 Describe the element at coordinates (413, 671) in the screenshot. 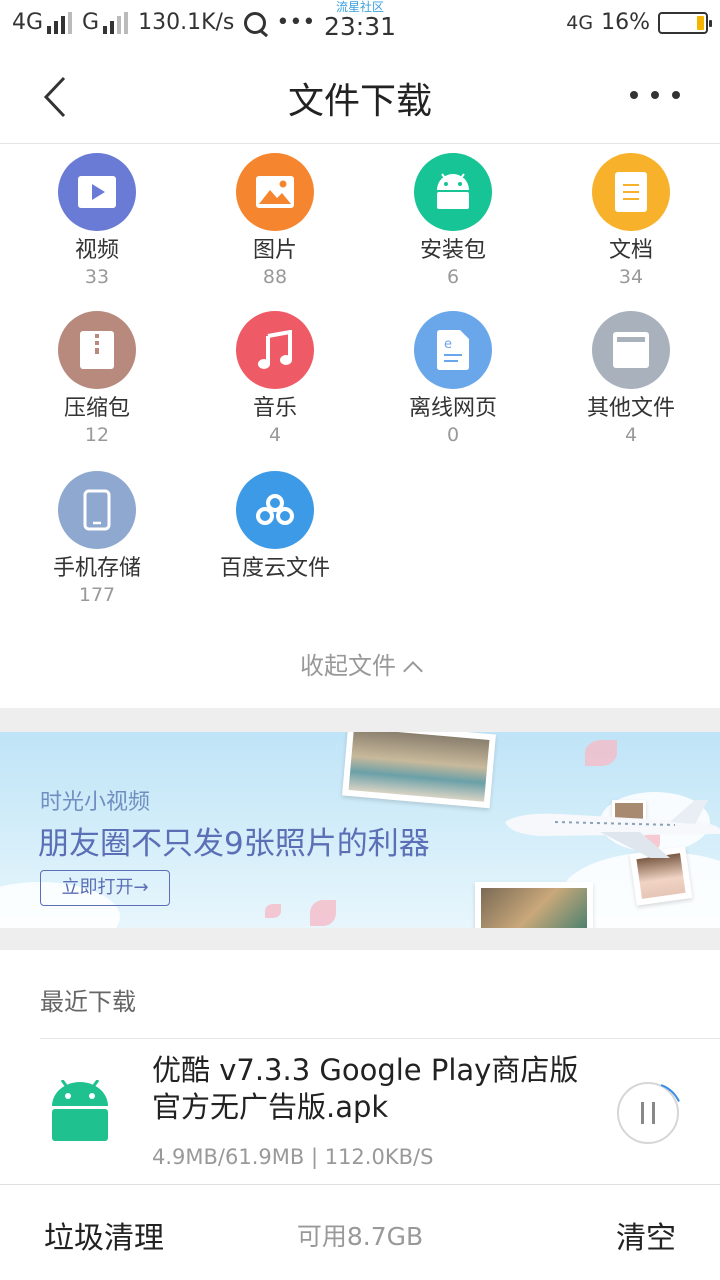

I see `chevron-up-icon` at that location.